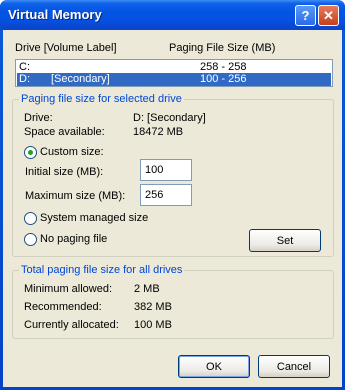 The height and width of the screenshot is (390, 345). I want to click on recommended-value: 382 MB, so click(153, 307).